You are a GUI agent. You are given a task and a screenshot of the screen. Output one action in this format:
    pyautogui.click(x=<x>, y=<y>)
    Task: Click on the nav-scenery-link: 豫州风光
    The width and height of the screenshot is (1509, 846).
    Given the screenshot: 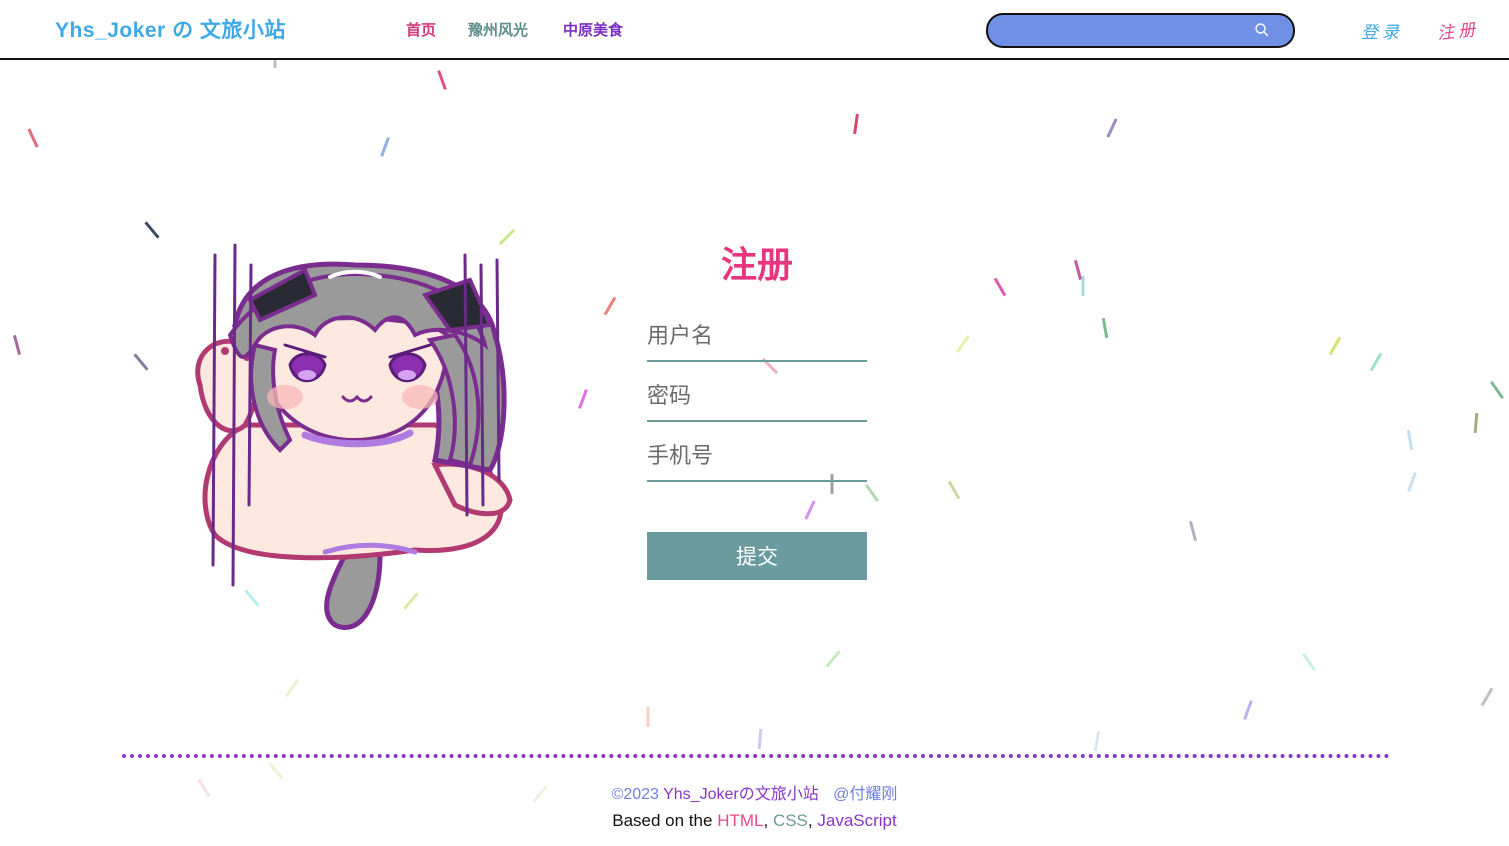 What is the action you would take?
    pyautogui.click(x=498, y=29)
    